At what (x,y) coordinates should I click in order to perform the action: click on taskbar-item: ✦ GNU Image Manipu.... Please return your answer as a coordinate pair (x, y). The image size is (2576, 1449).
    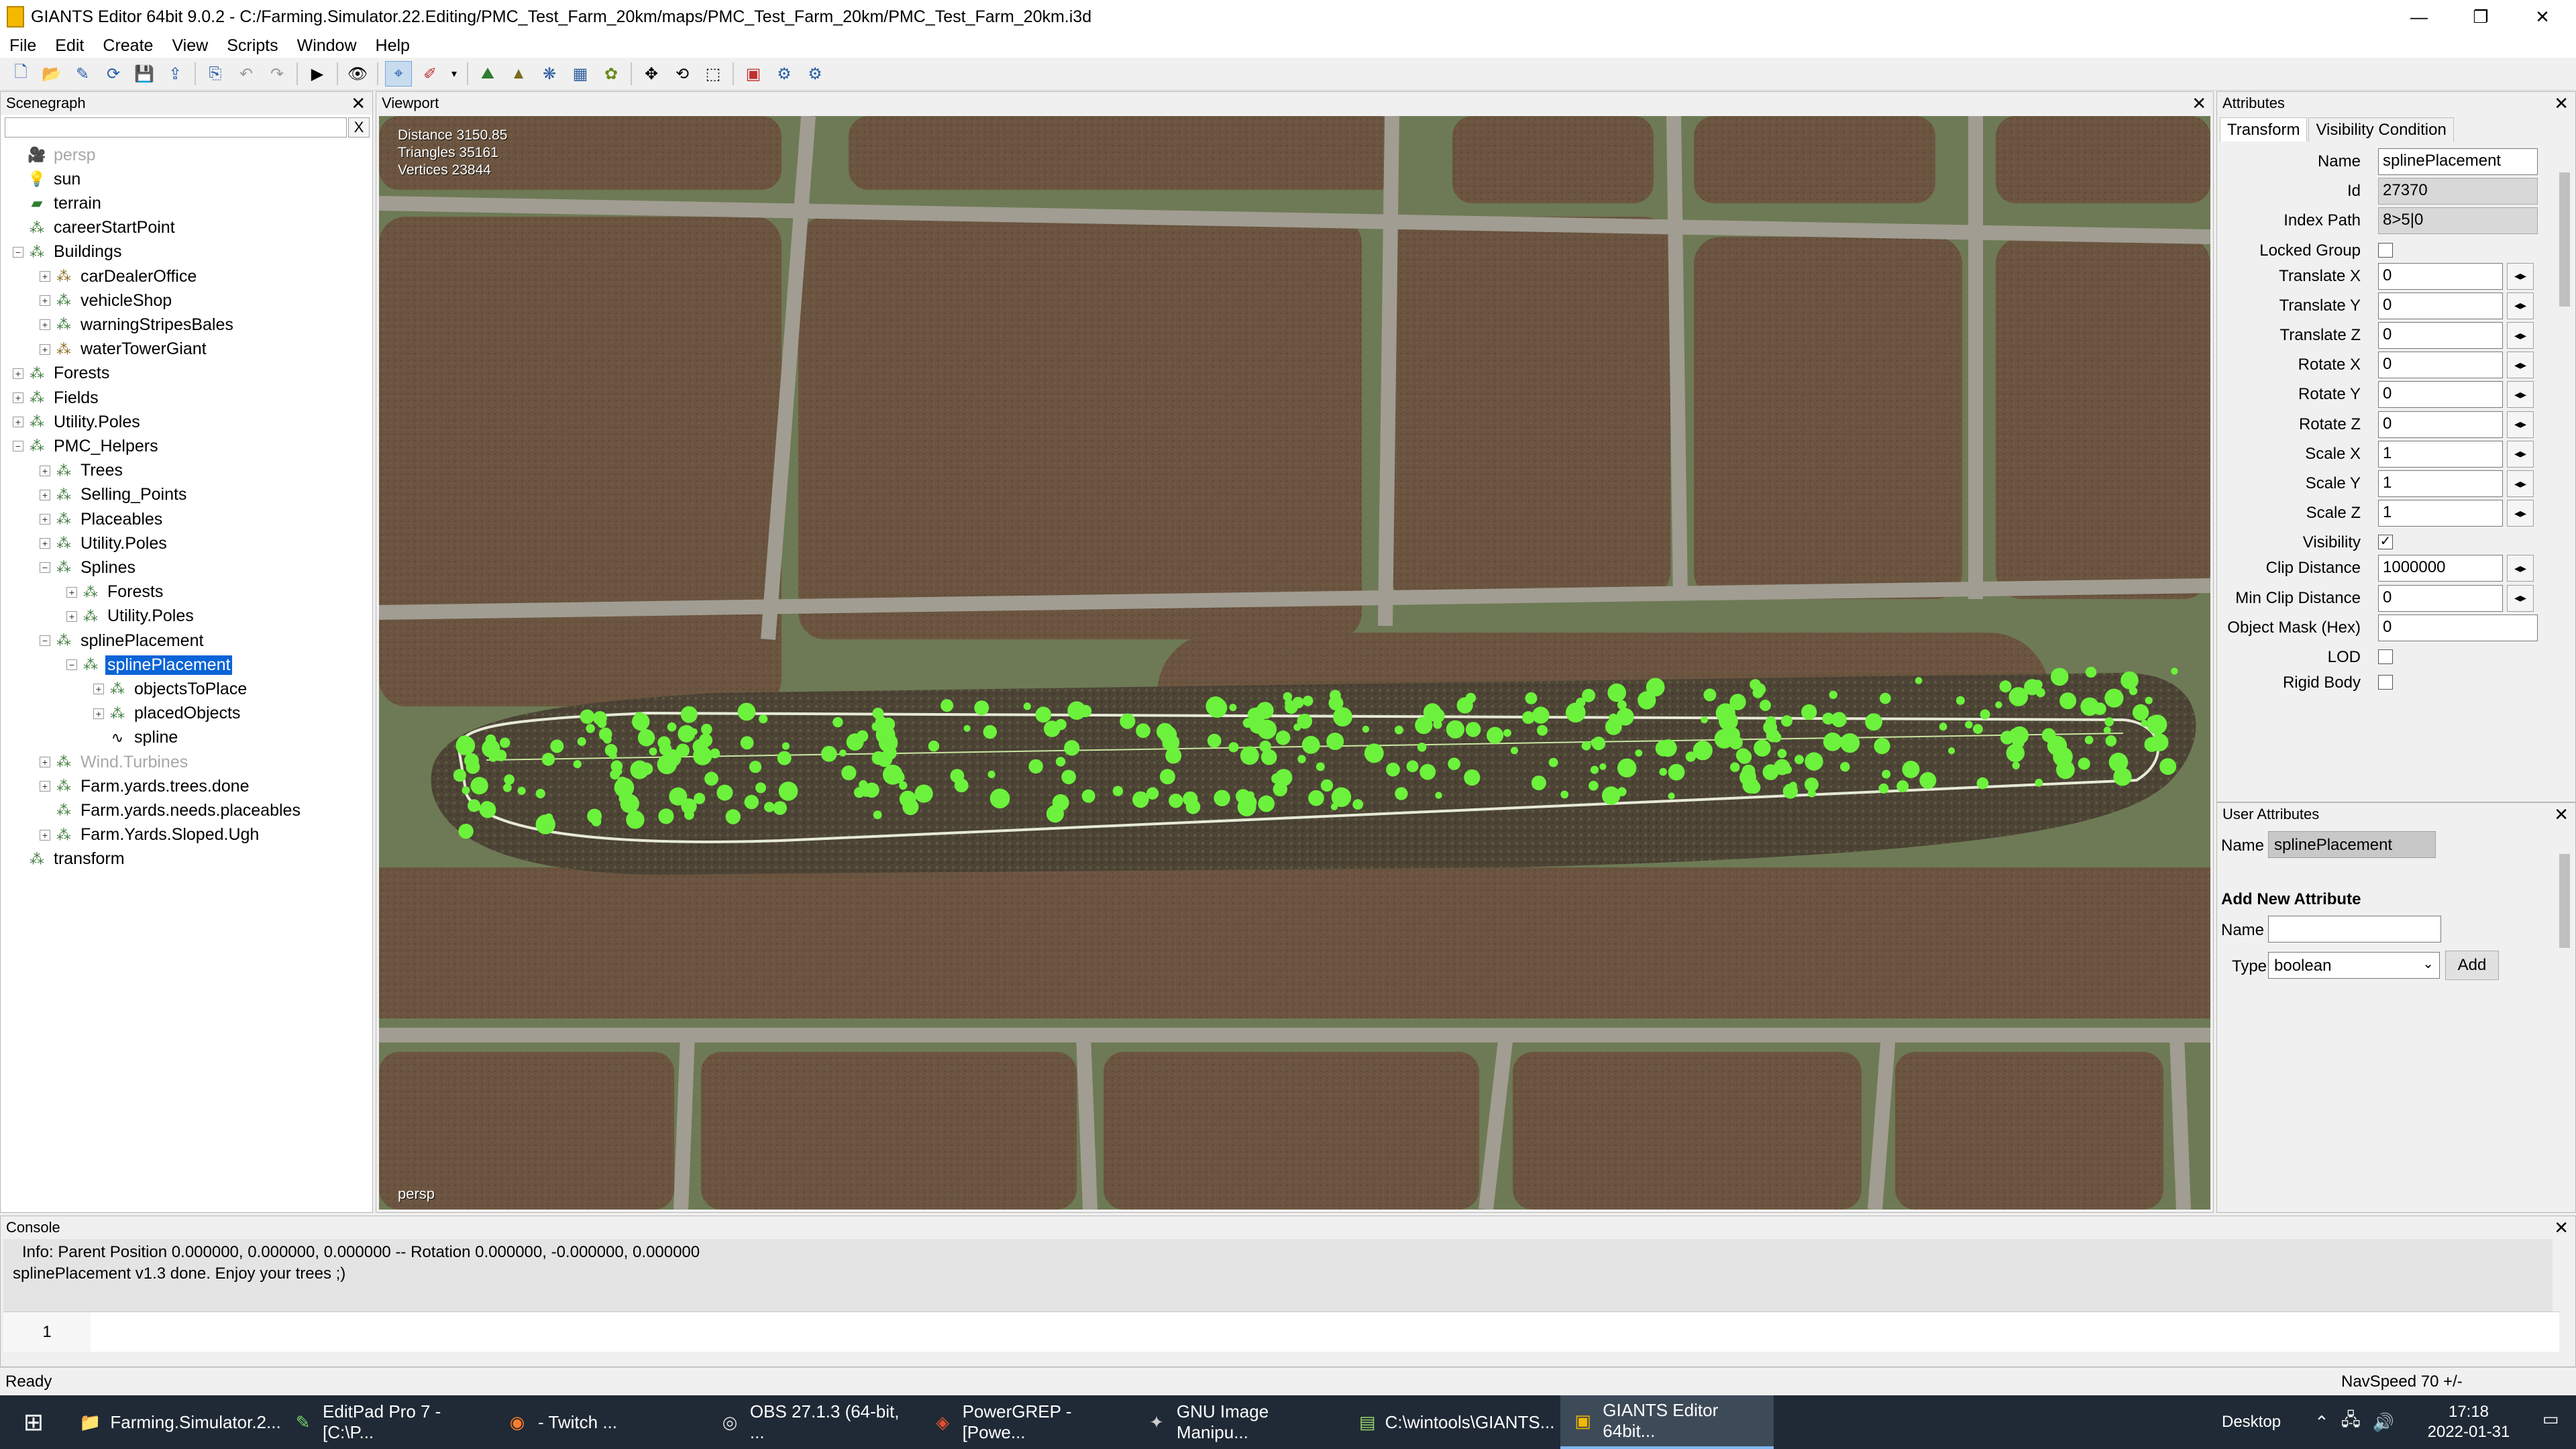
    Looking at the image, I should click on (1240, 1422).